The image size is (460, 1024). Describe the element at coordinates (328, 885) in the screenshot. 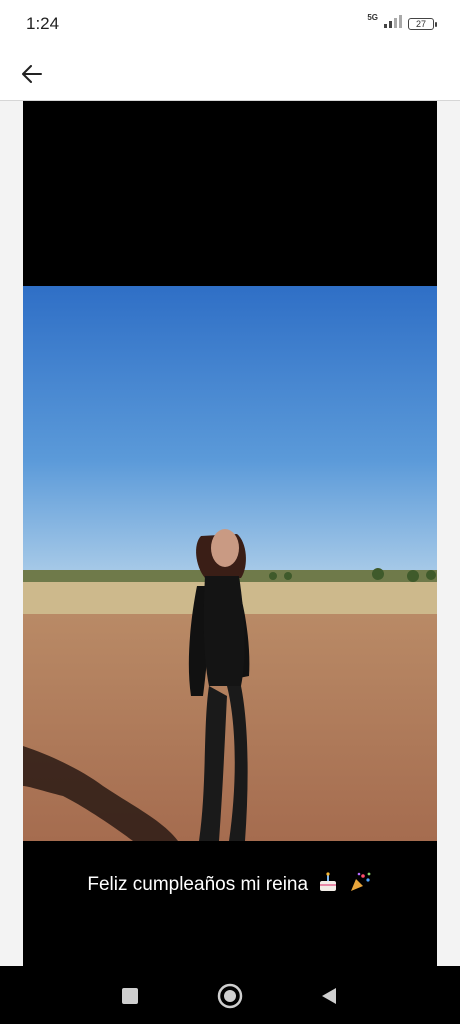

I see `cake-icon` at that location.